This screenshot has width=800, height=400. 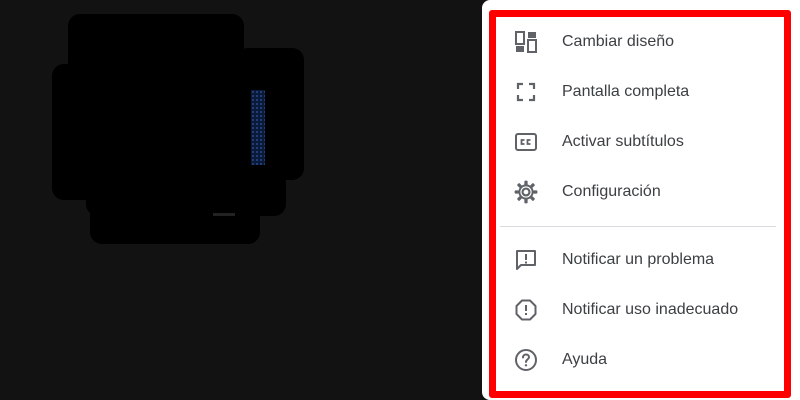 What do you see at coordinates (638, 226) in the screenshot?
I see `menu-divider` at bounding box center [638, 226].